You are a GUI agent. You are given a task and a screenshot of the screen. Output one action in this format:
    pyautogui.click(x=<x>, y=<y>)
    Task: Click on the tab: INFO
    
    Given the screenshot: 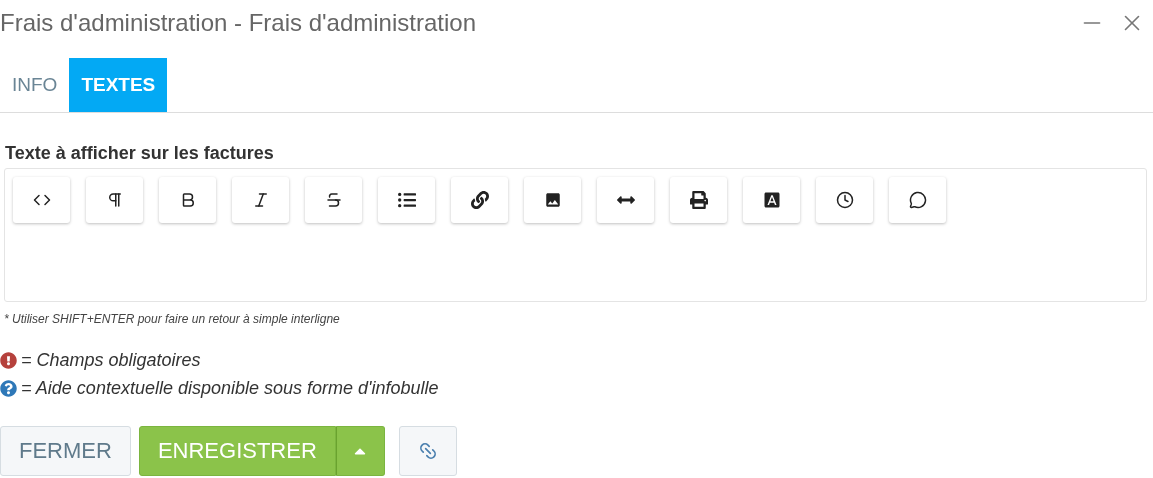 What is the action you would take?
    pyautogui.click(x=35, y=85)
    